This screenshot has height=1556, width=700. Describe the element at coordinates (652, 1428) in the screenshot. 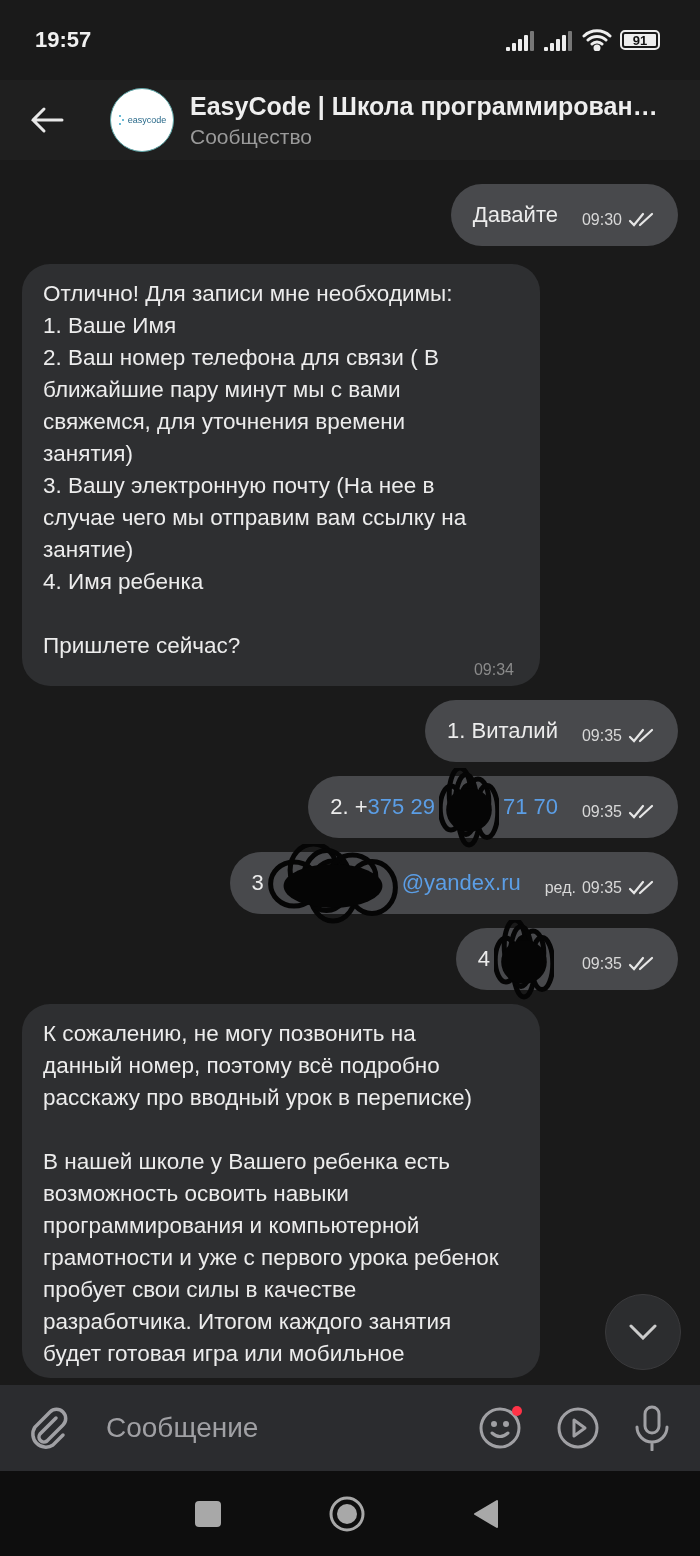

I see `microphone-icon` at that location.